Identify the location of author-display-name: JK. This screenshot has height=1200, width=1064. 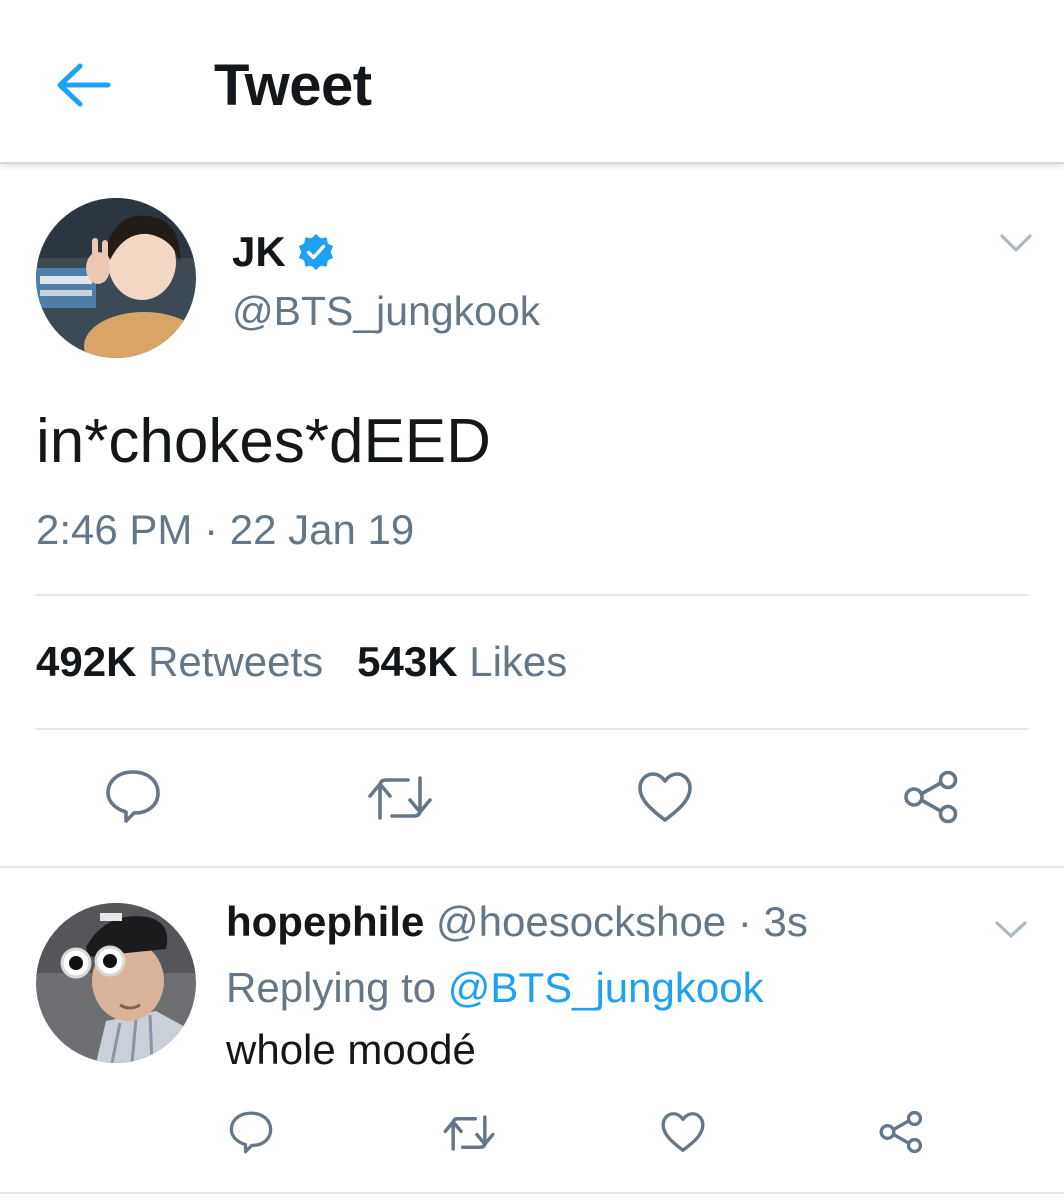
(259, 252).